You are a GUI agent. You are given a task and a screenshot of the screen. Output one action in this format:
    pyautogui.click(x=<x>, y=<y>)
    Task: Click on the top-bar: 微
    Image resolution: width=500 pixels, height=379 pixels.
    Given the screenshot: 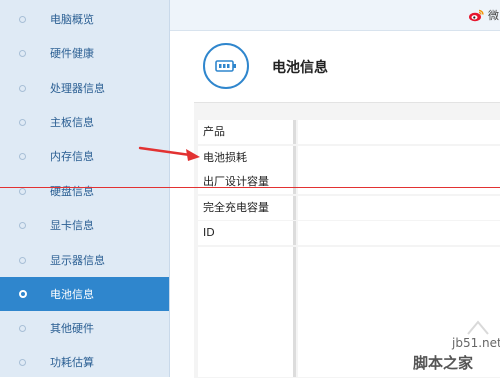 What is the action you would take?
    pyautogui.click(x=335, y=15)
    